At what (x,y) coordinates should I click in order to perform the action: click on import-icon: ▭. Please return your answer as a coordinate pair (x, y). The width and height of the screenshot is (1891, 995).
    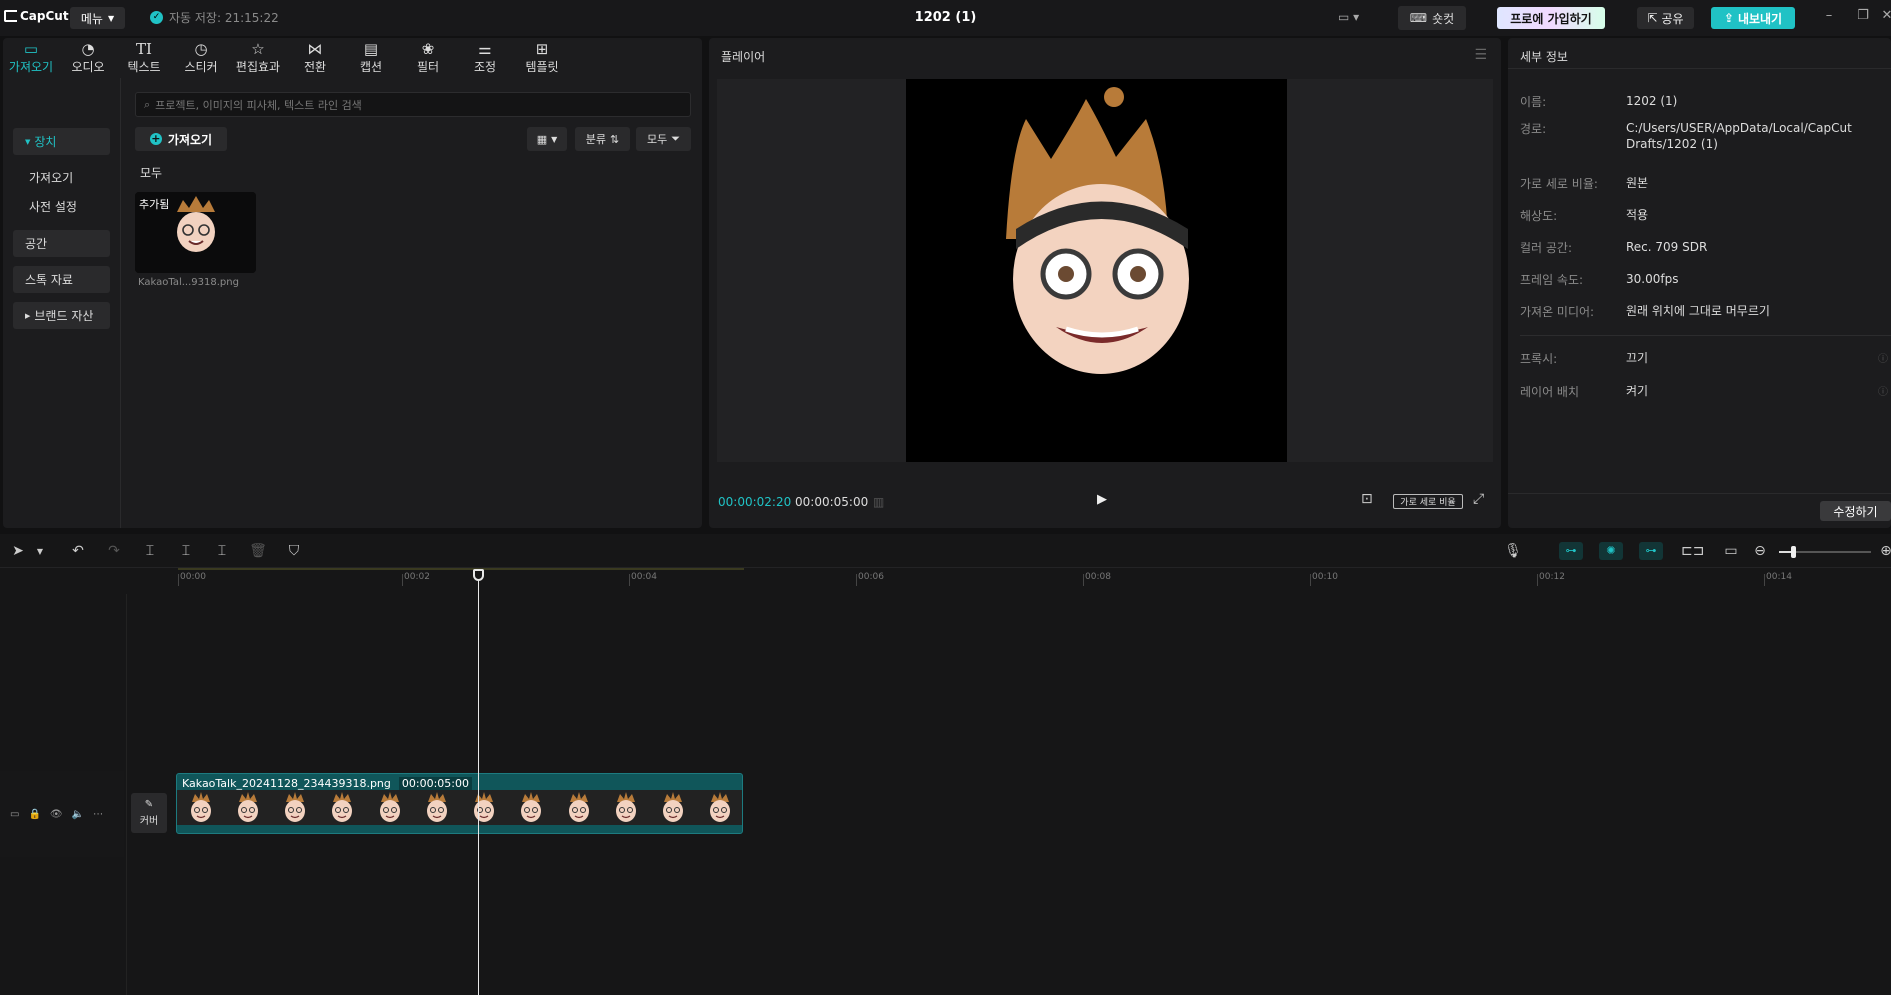
    Looking at the image, I should click on (31, 49).